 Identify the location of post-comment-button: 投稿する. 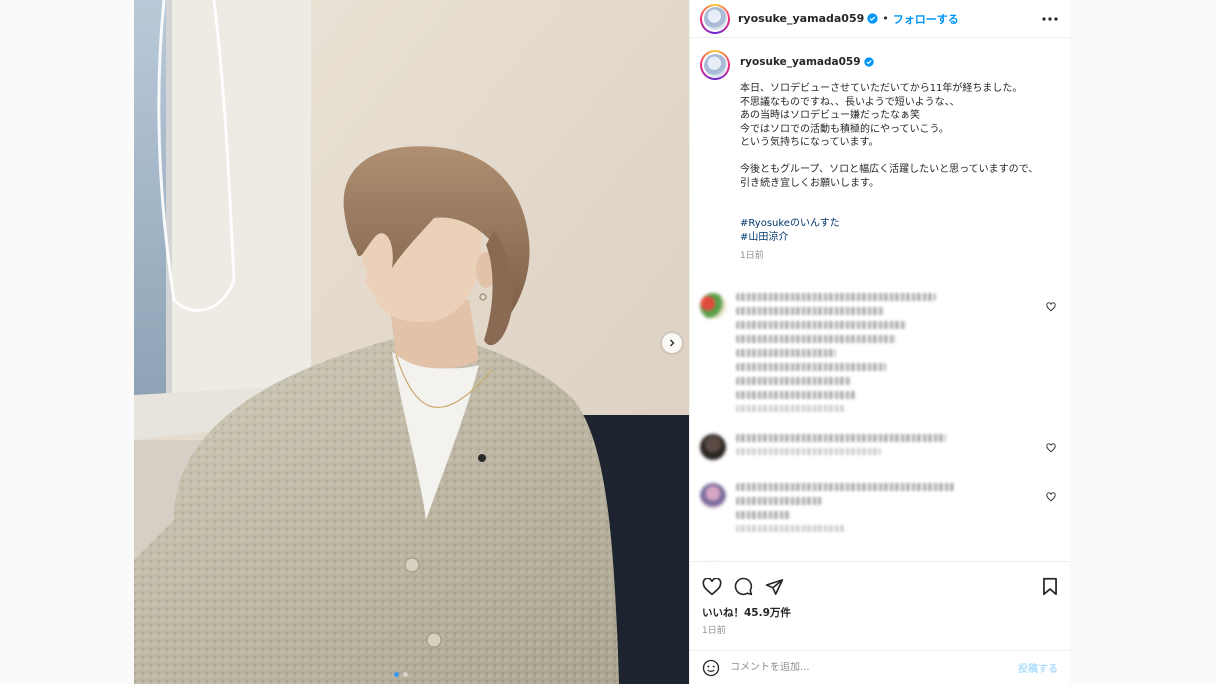
(1038, 667).